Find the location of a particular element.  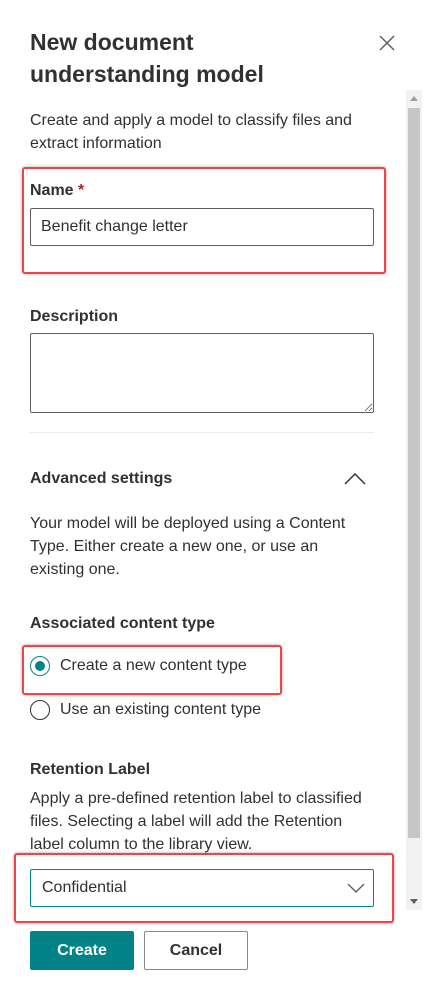

radio-create-new-content-type: Create a new content type is located at coordinates (138, 666).